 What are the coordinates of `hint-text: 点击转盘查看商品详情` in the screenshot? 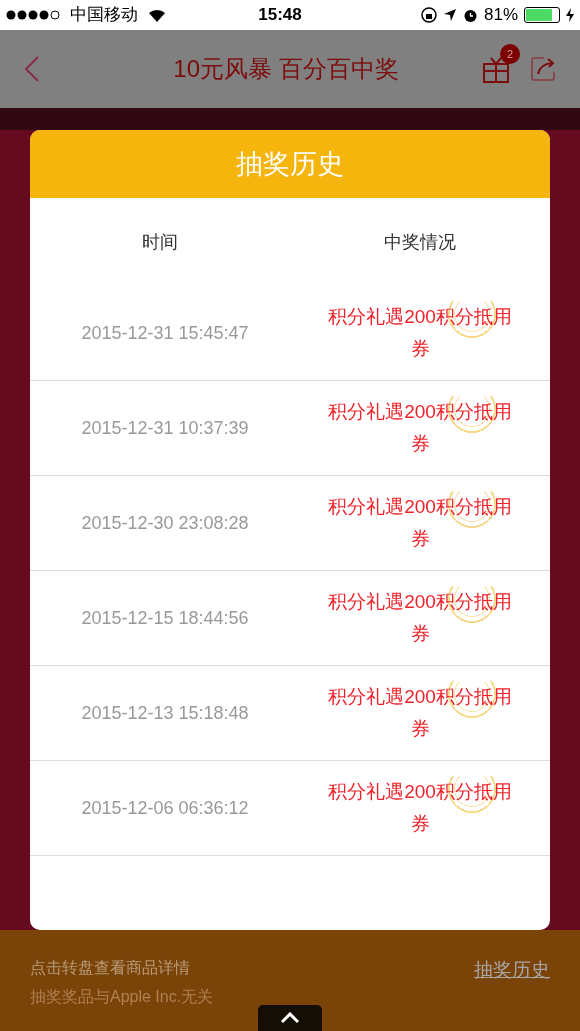 It's located at (110, 968).